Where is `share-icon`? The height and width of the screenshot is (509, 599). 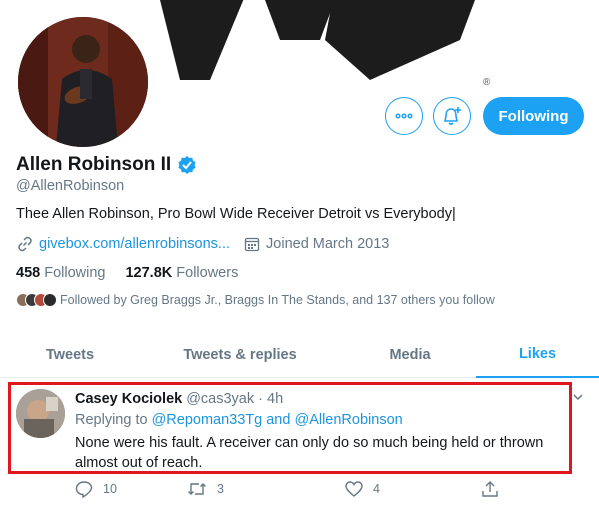 share-icon is located at coordinates (490, 489).